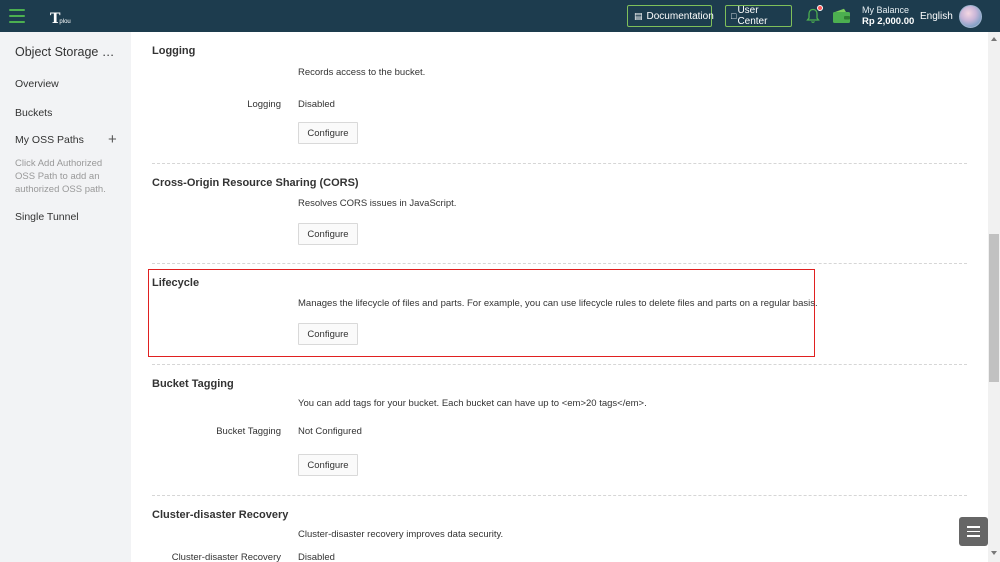 The height and width of the screenshot is (562, 1000). Describe the element at coordinates (481, 313) in the screenshot. I see `lifecycle-highlight-box` at that location.